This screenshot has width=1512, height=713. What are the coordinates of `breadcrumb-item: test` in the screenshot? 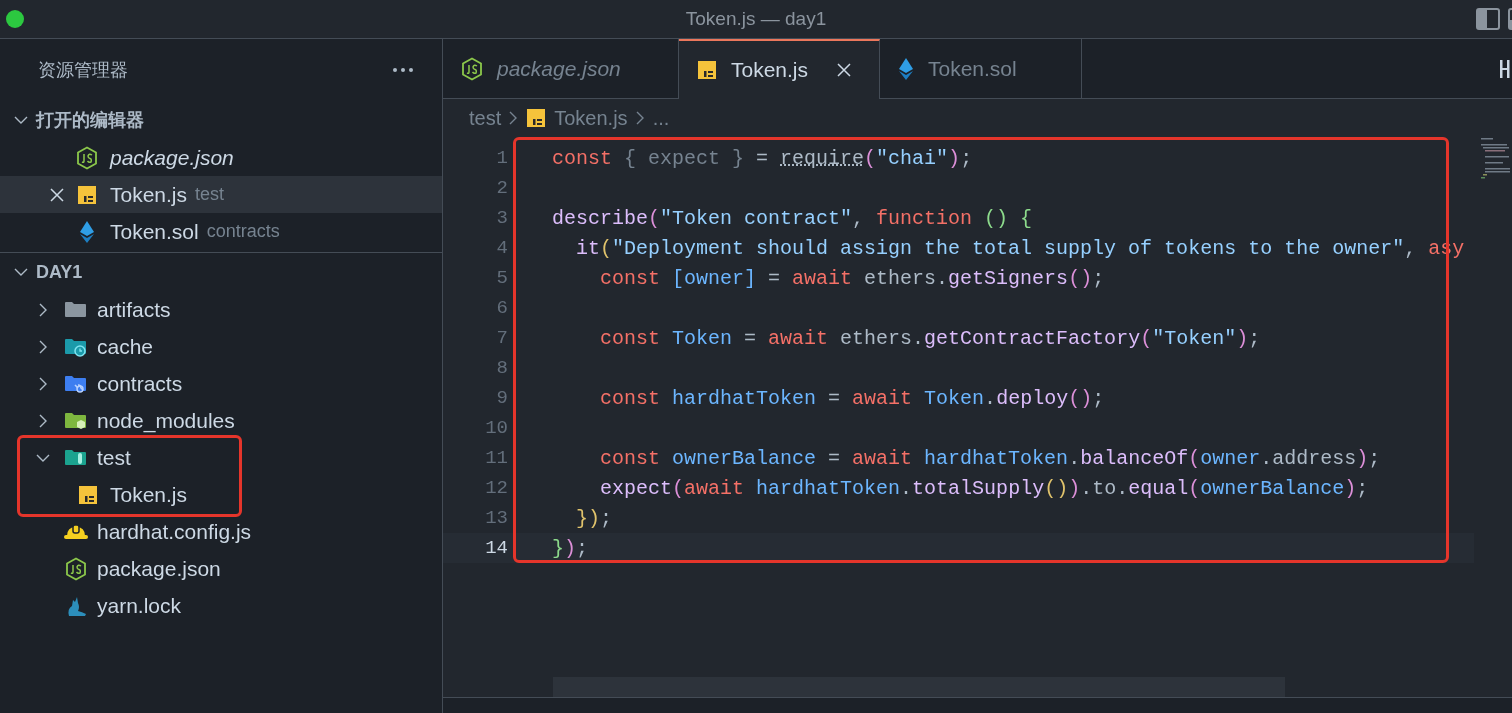 It's located at (485, 118).